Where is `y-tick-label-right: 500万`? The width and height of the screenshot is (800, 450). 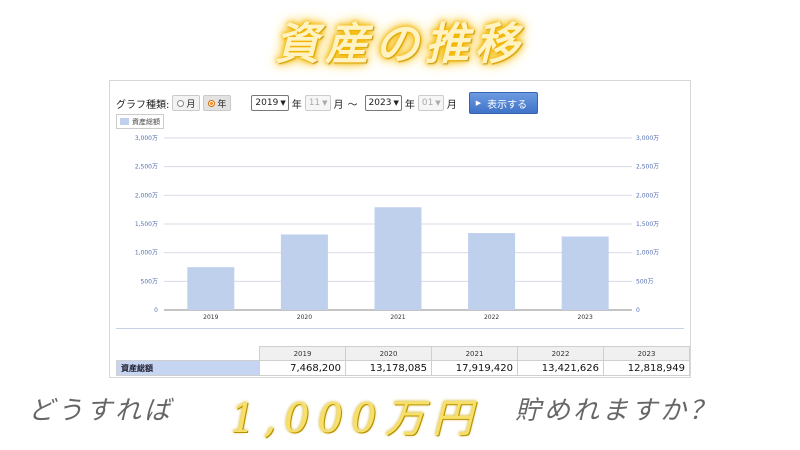 y-tick-label-right: 500万 is located at coordinates (644, 281).